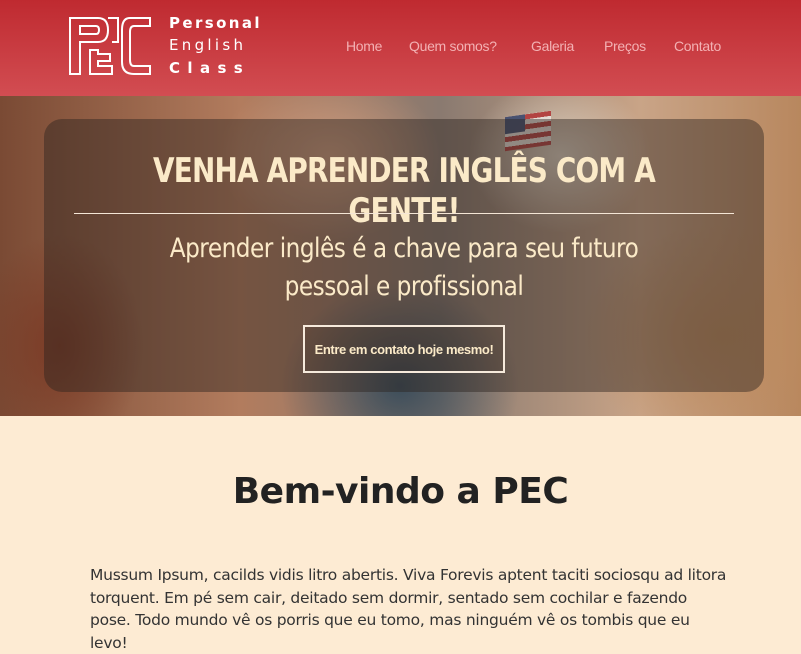 The height and width of the screenshot is (654, 801). I want to click on hero-title: VENHA APRENDER INGLÊS COM A GENTE!, so click(404, 191).